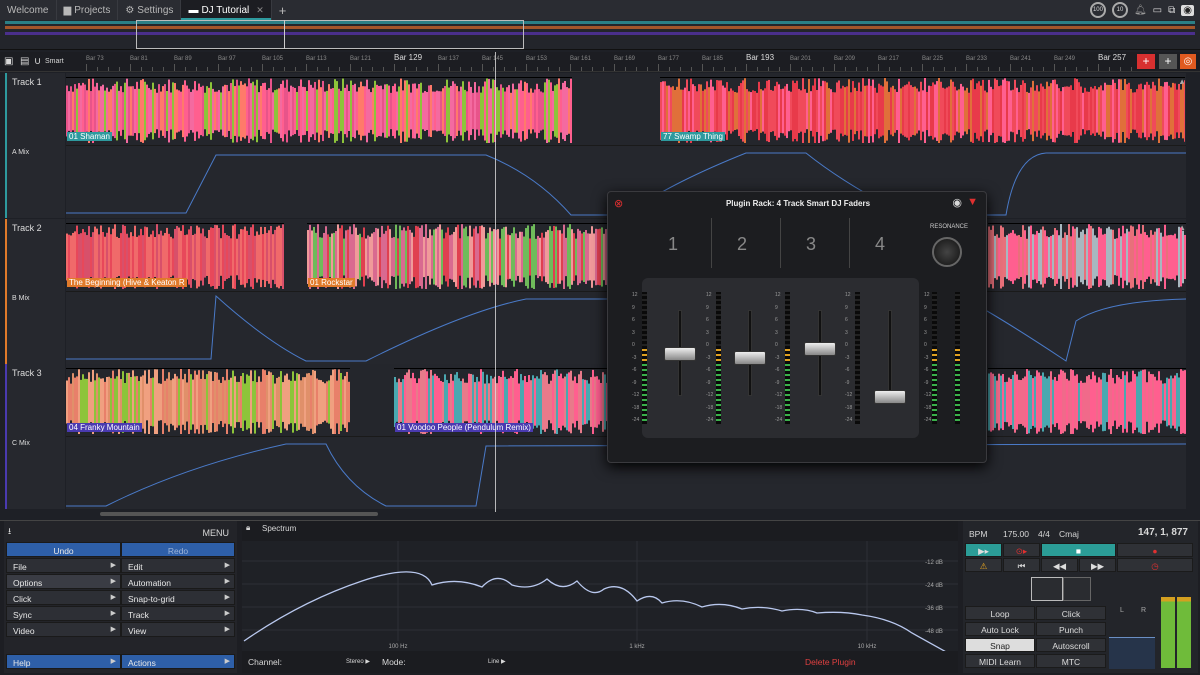  I want to click on resonance-knob, so click(947, 252).